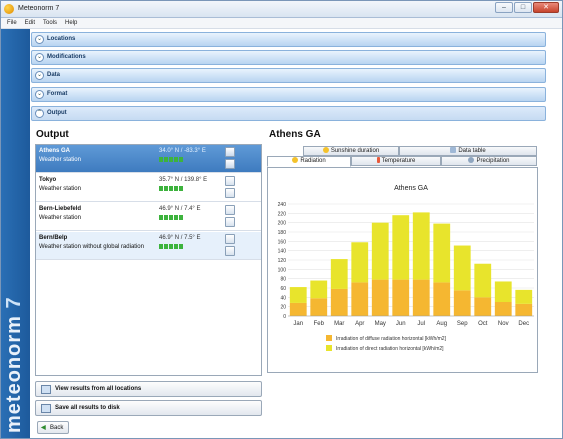 This screenshot has height=439, width=563. What do you see at coordinates (325, 150) in the screenshot?
I see `sun-icon` at bounding box center [325, 150].